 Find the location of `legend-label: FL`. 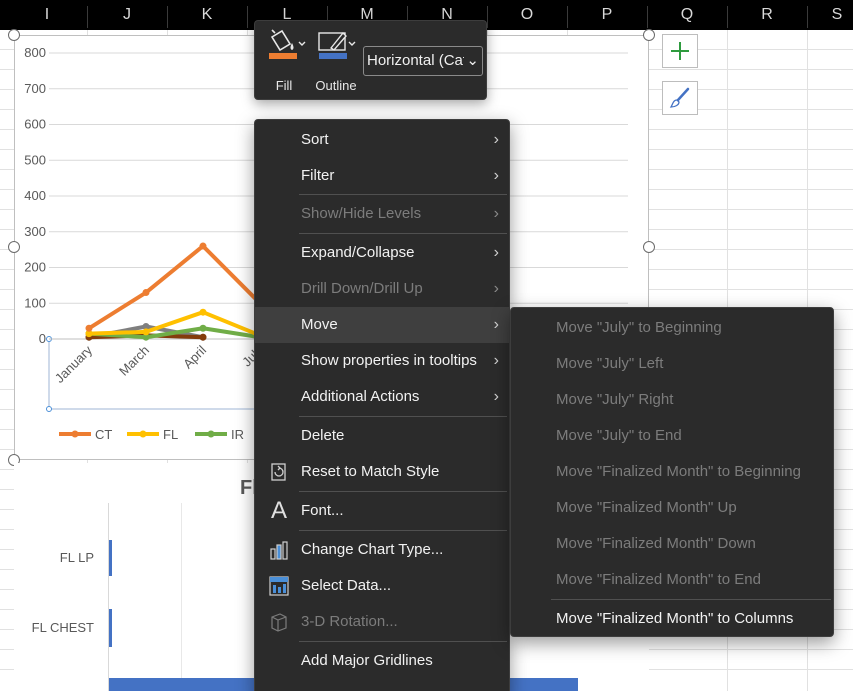

legend-label: FL is located at coordinates (170, 434).